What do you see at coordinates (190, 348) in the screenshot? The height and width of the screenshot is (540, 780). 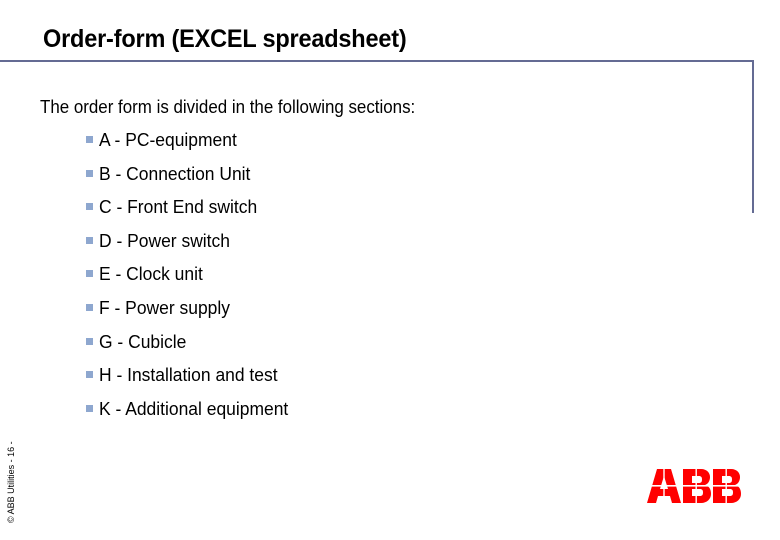 I see `list-item: G - Cubicle` at bounding box center [190, 348].